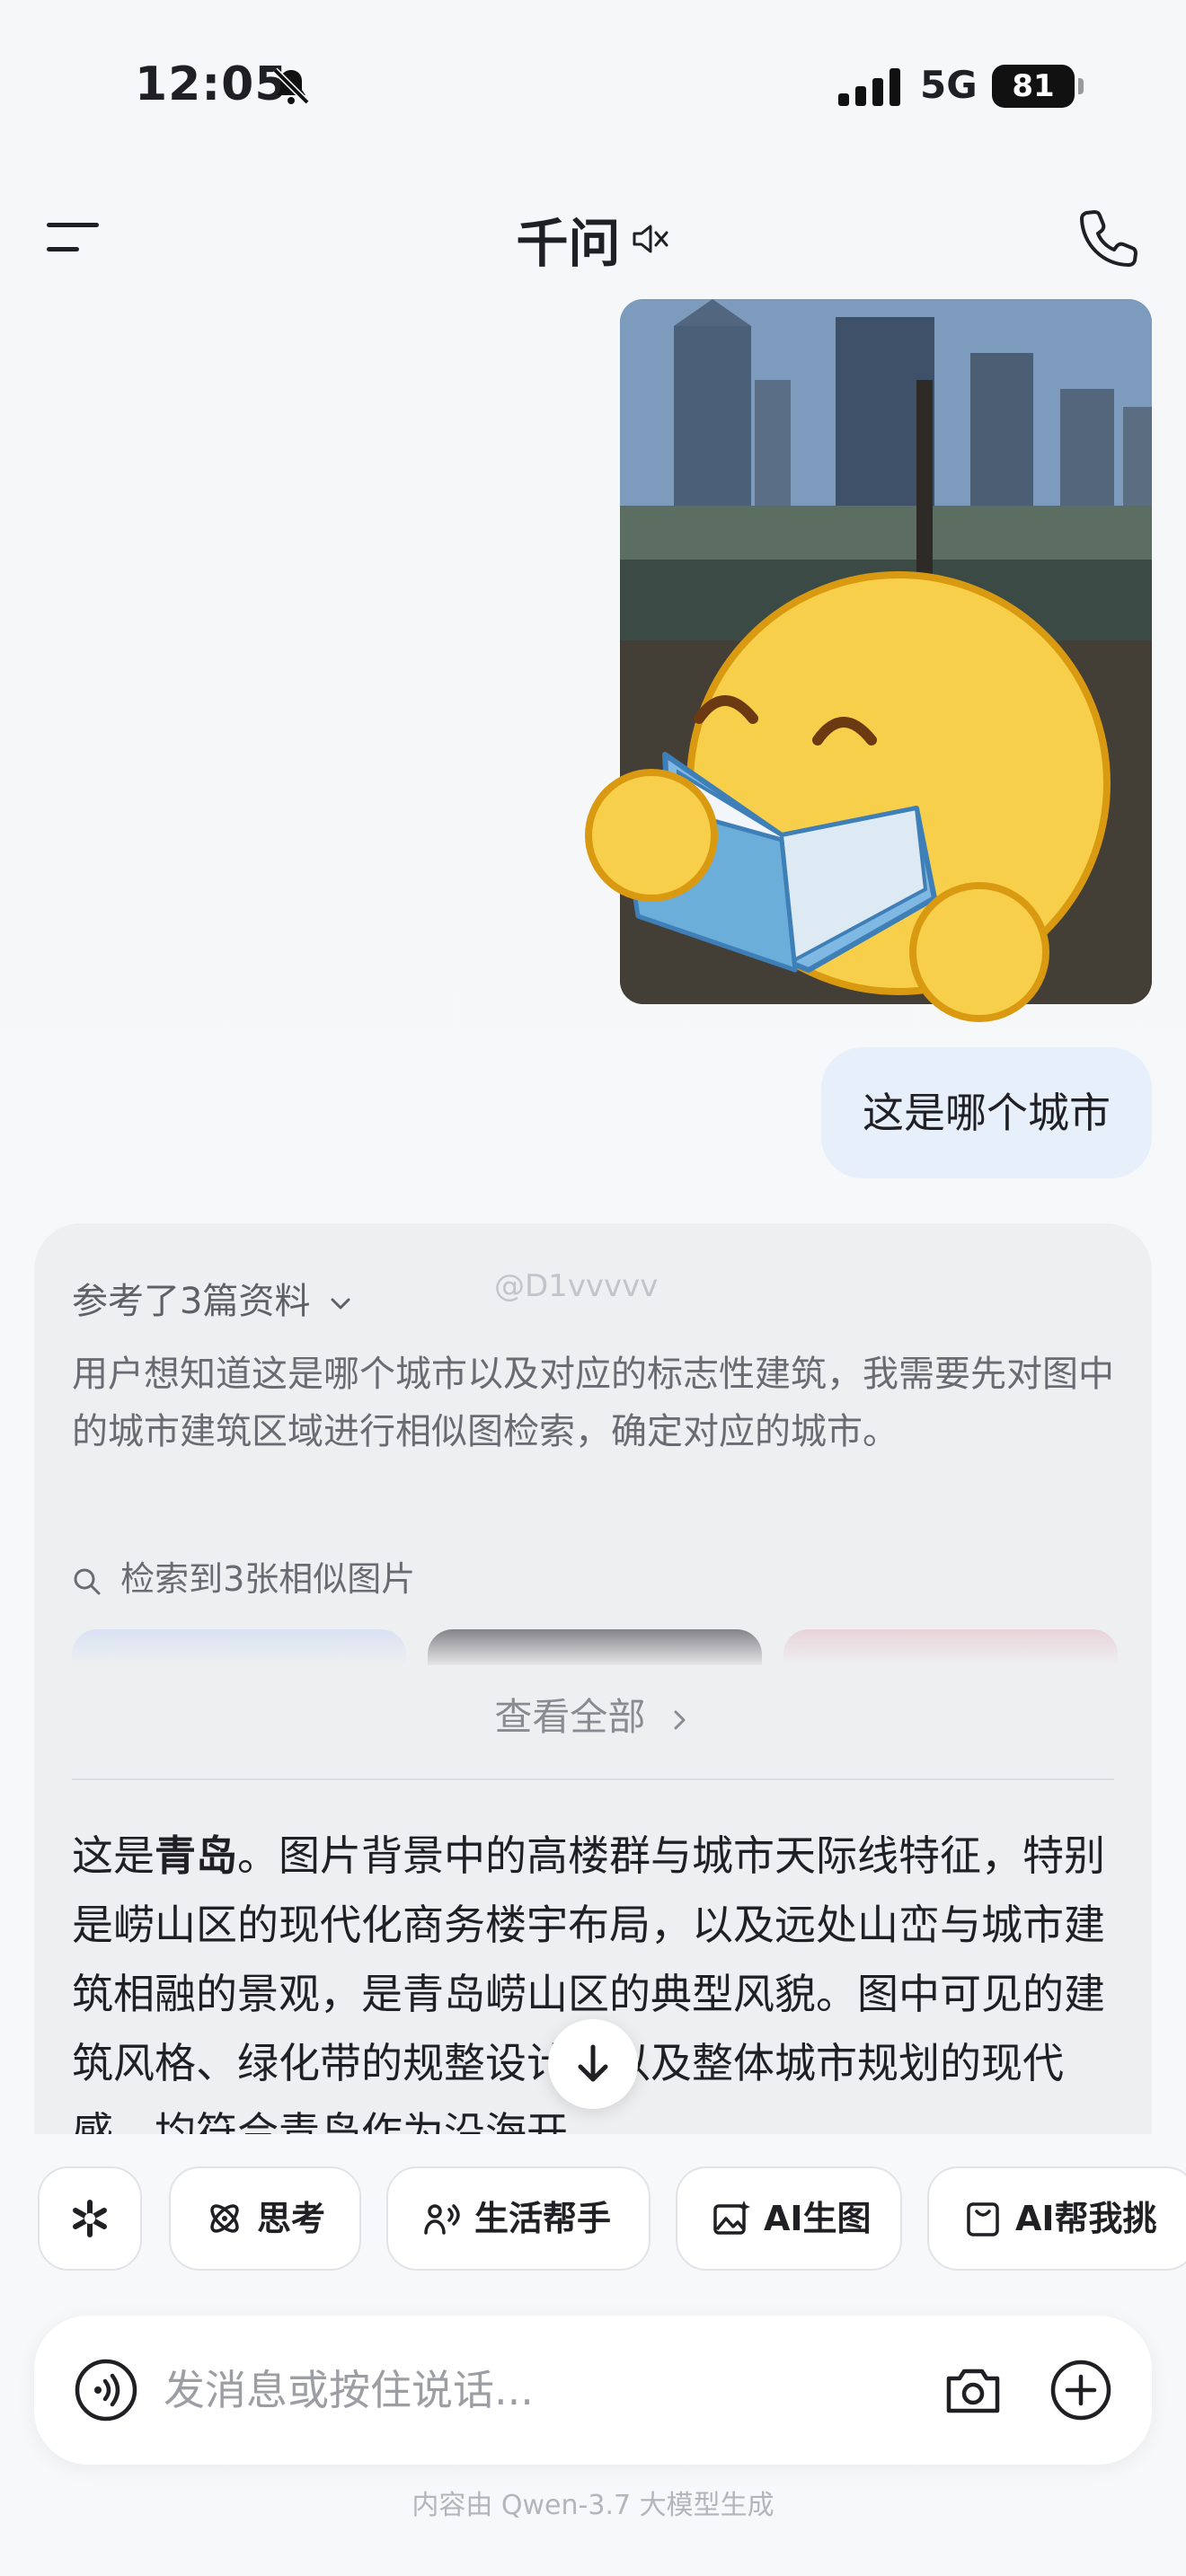 The height and width of the screenshot is (2576, 1186). I want to click on reading-emoji-sticker, so click(848, 796).